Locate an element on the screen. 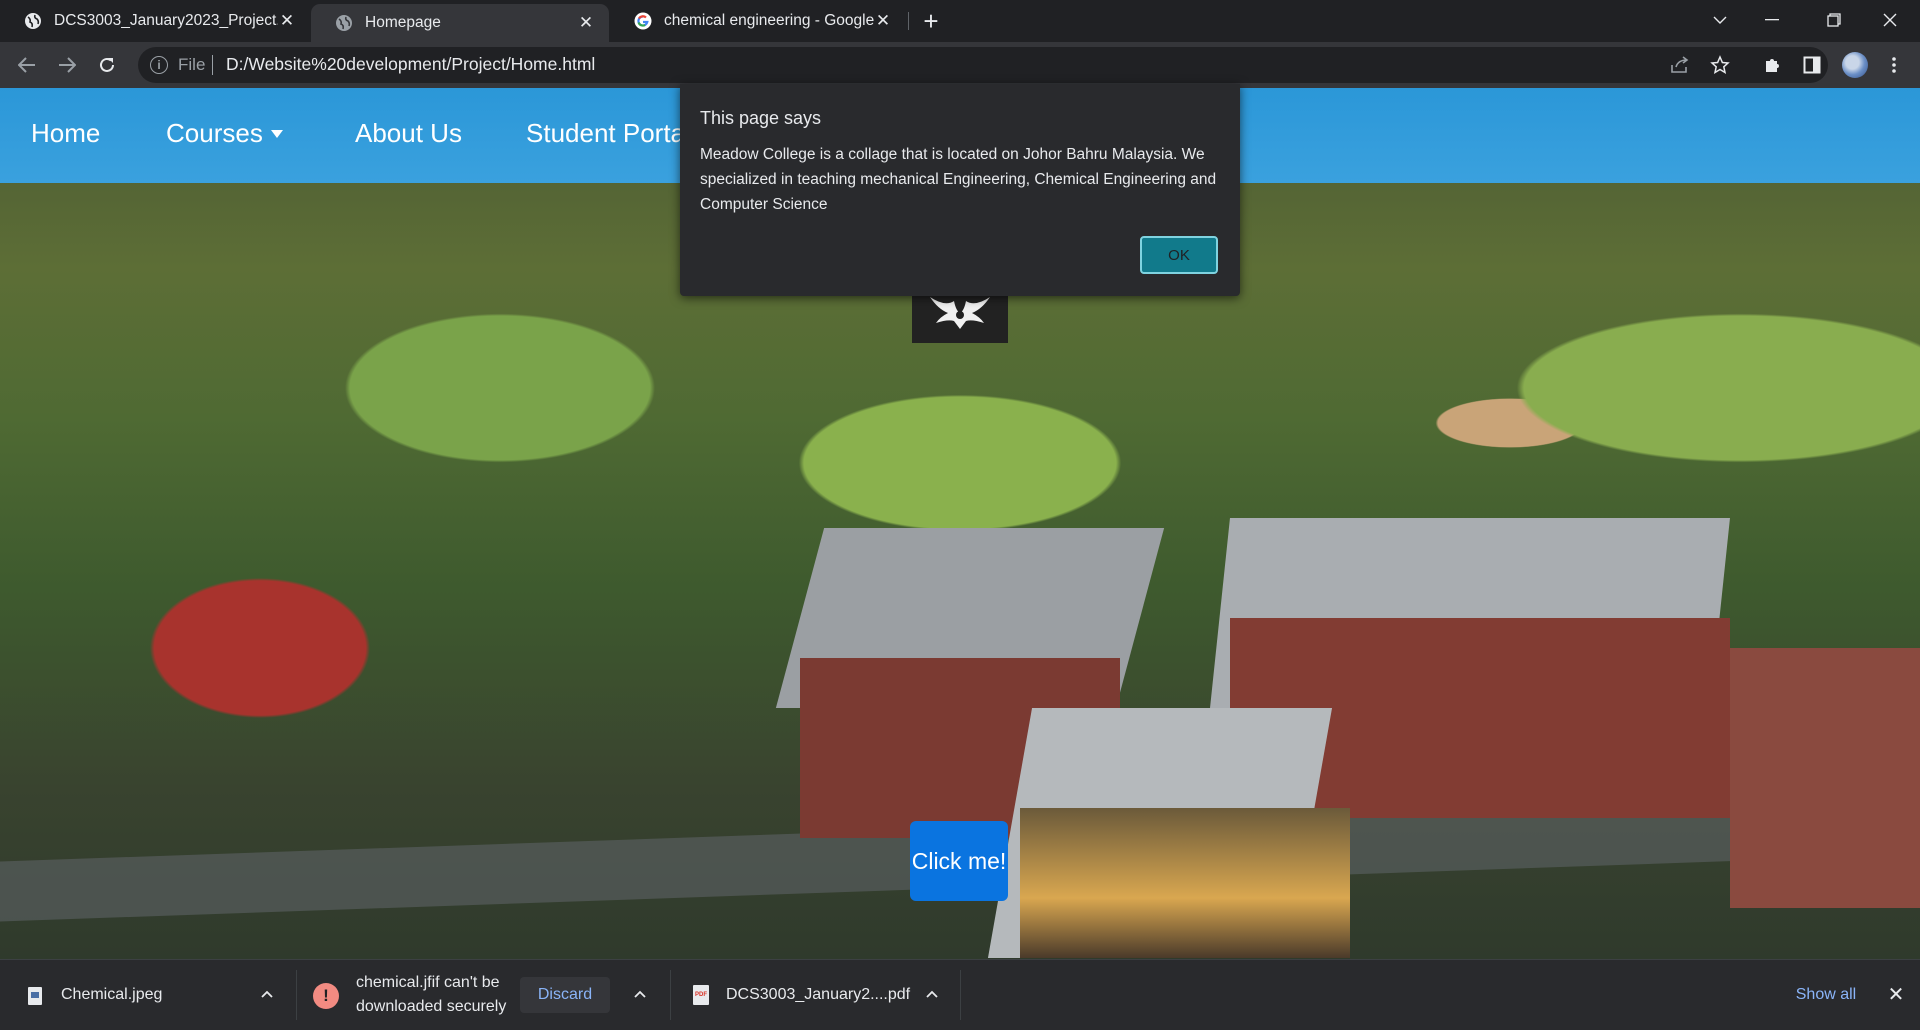 The height and width of the screenshot is (1030, 1920). nav-home-link: Home is located at coordinates (65, 133).